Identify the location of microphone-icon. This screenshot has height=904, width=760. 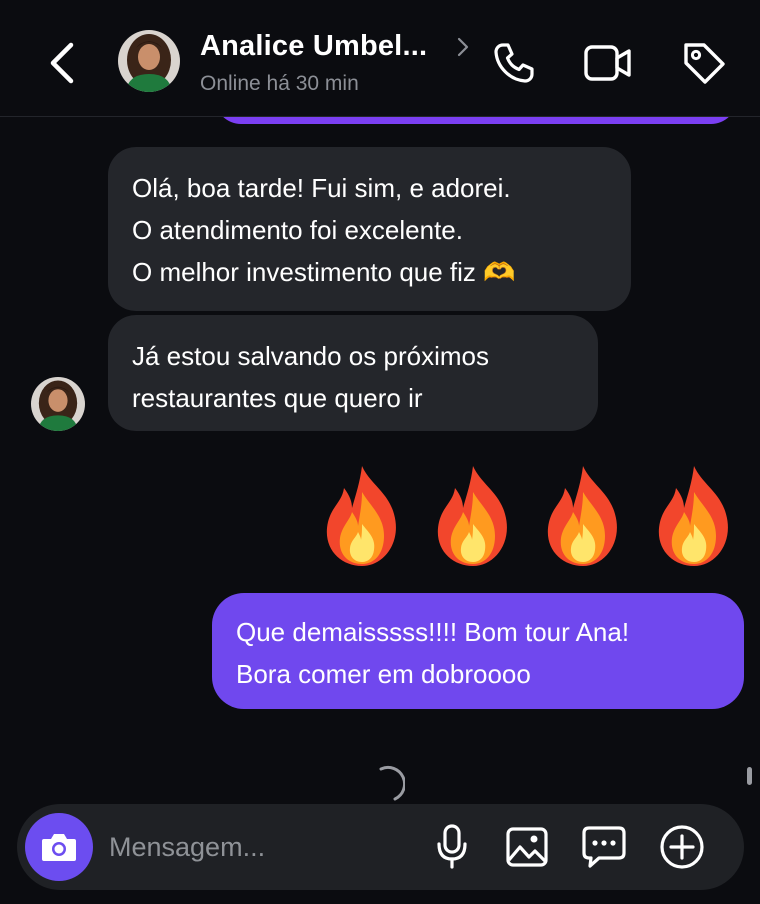
(452, 846).